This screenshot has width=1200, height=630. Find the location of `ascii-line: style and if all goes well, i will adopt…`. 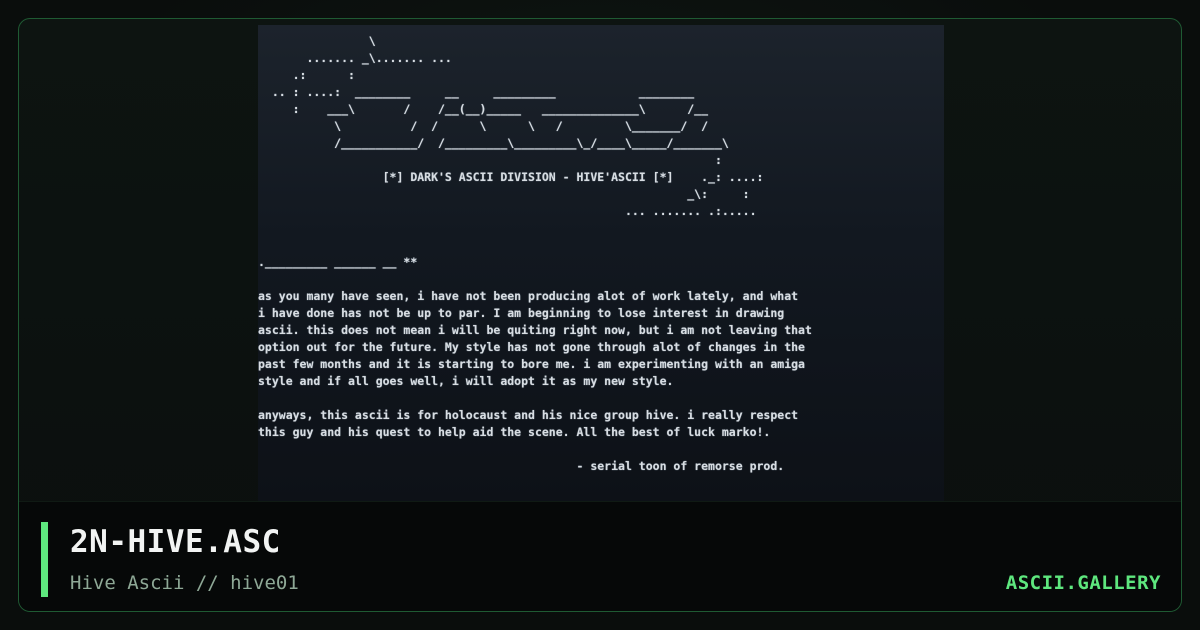

ascii-line: style and if all goes well, i will adopt… is located at coordinates (466, 381).